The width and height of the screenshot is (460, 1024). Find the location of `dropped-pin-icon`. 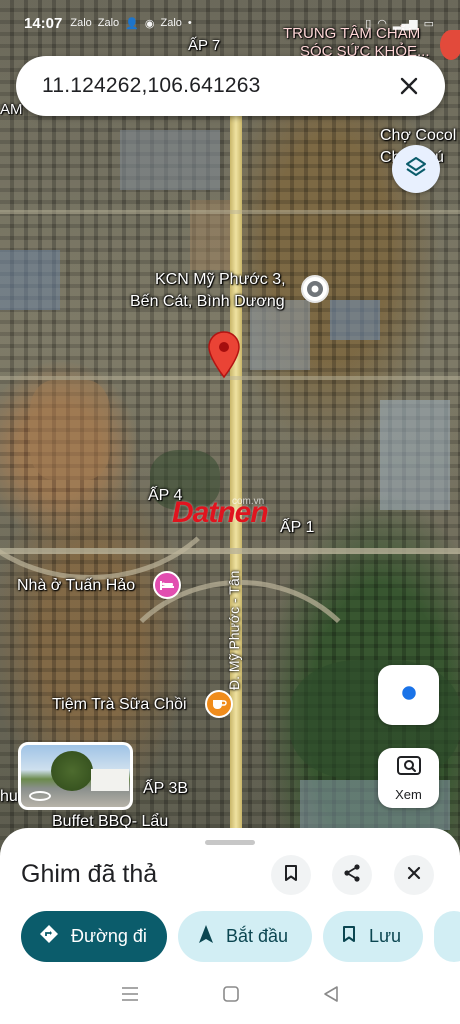

dropped-pin-icon is located at coordinates (224, 355).